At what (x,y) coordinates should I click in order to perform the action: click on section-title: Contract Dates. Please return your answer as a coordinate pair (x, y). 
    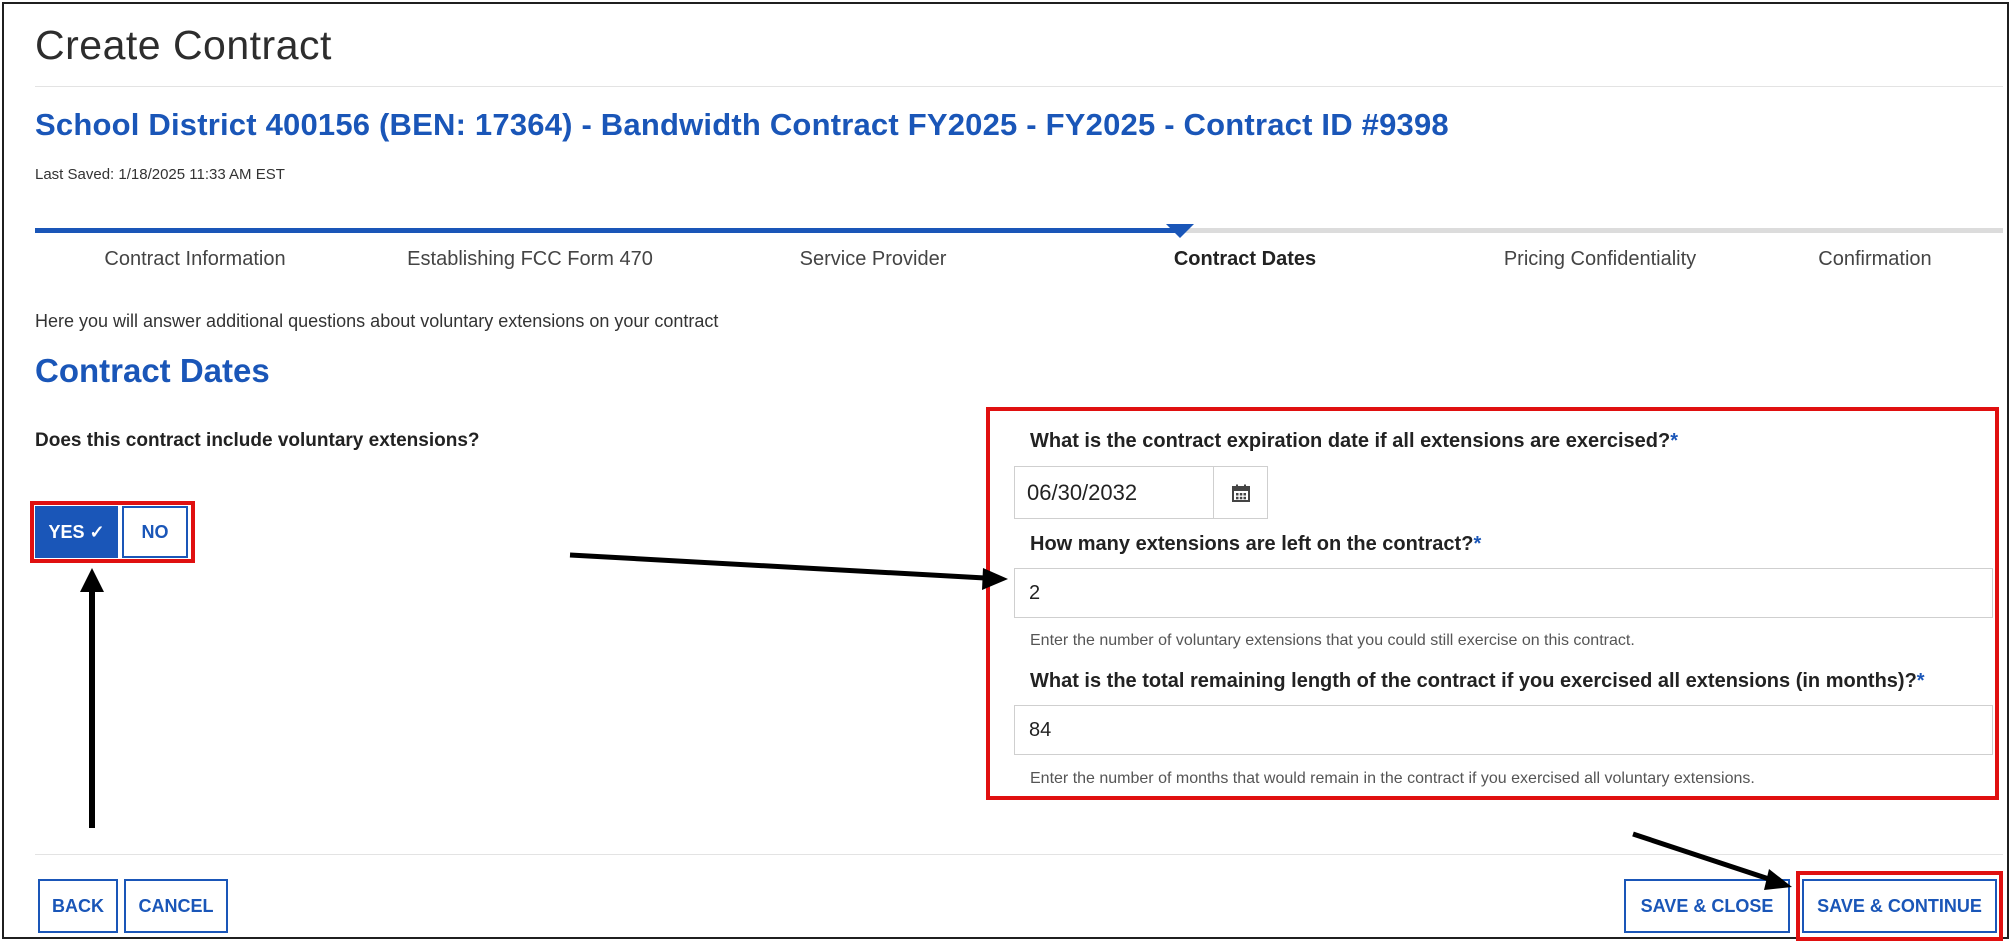
    Looking at the image, I should click on (152, 370).